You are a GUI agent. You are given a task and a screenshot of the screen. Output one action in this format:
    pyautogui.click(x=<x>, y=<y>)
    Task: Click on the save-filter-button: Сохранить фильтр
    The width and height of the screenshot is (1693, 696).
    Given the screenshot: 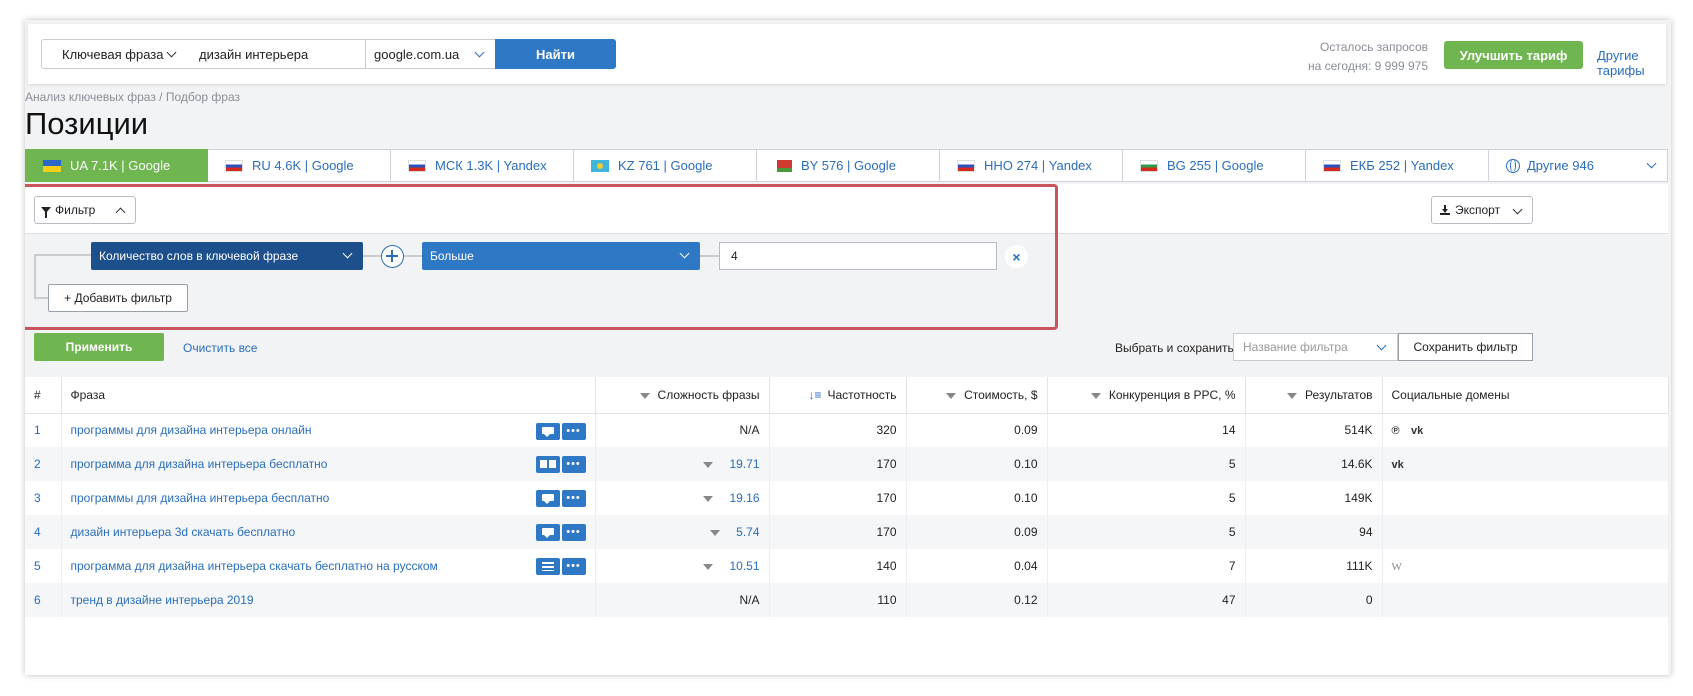 What is the action you would take?
    pyautogui.click(x=1465, y=347)
    